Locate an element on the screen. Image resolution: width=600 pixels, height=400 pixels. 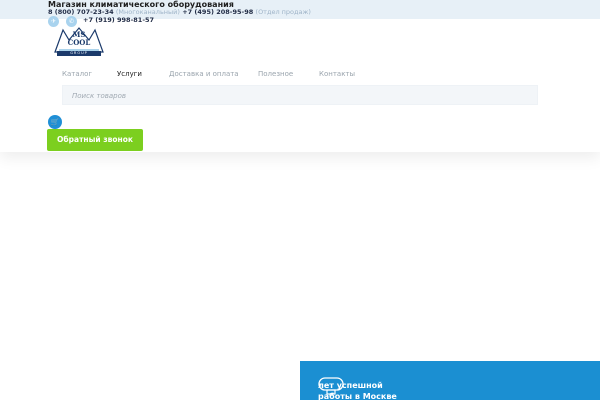
phone-sales: +7 (495) 208-95-98 is located at coordinates (217, 12).